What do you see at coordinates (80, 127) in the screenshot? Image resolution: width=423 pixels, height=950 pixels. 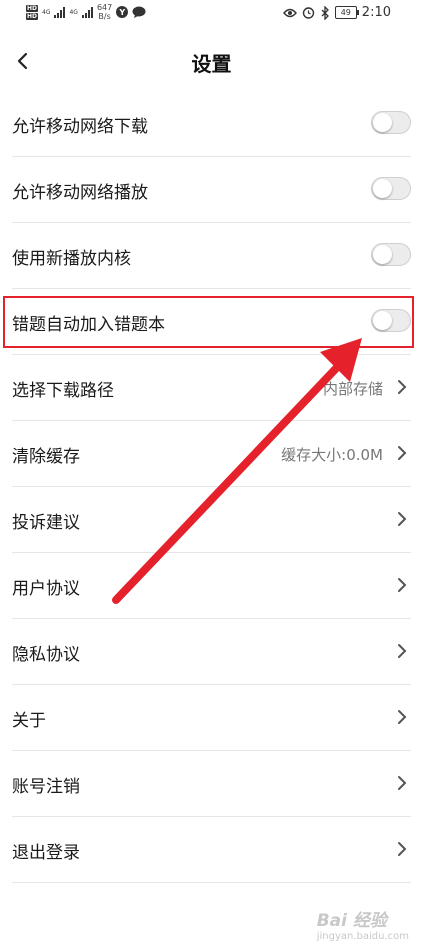 I see `setting-label: 允许移动网络下载` at bounding box center [80, 127].